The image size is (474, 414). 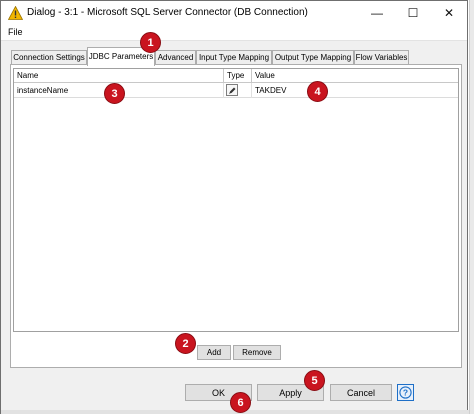 I want to click on column-header-type: Type, so click(x=238, y=76).